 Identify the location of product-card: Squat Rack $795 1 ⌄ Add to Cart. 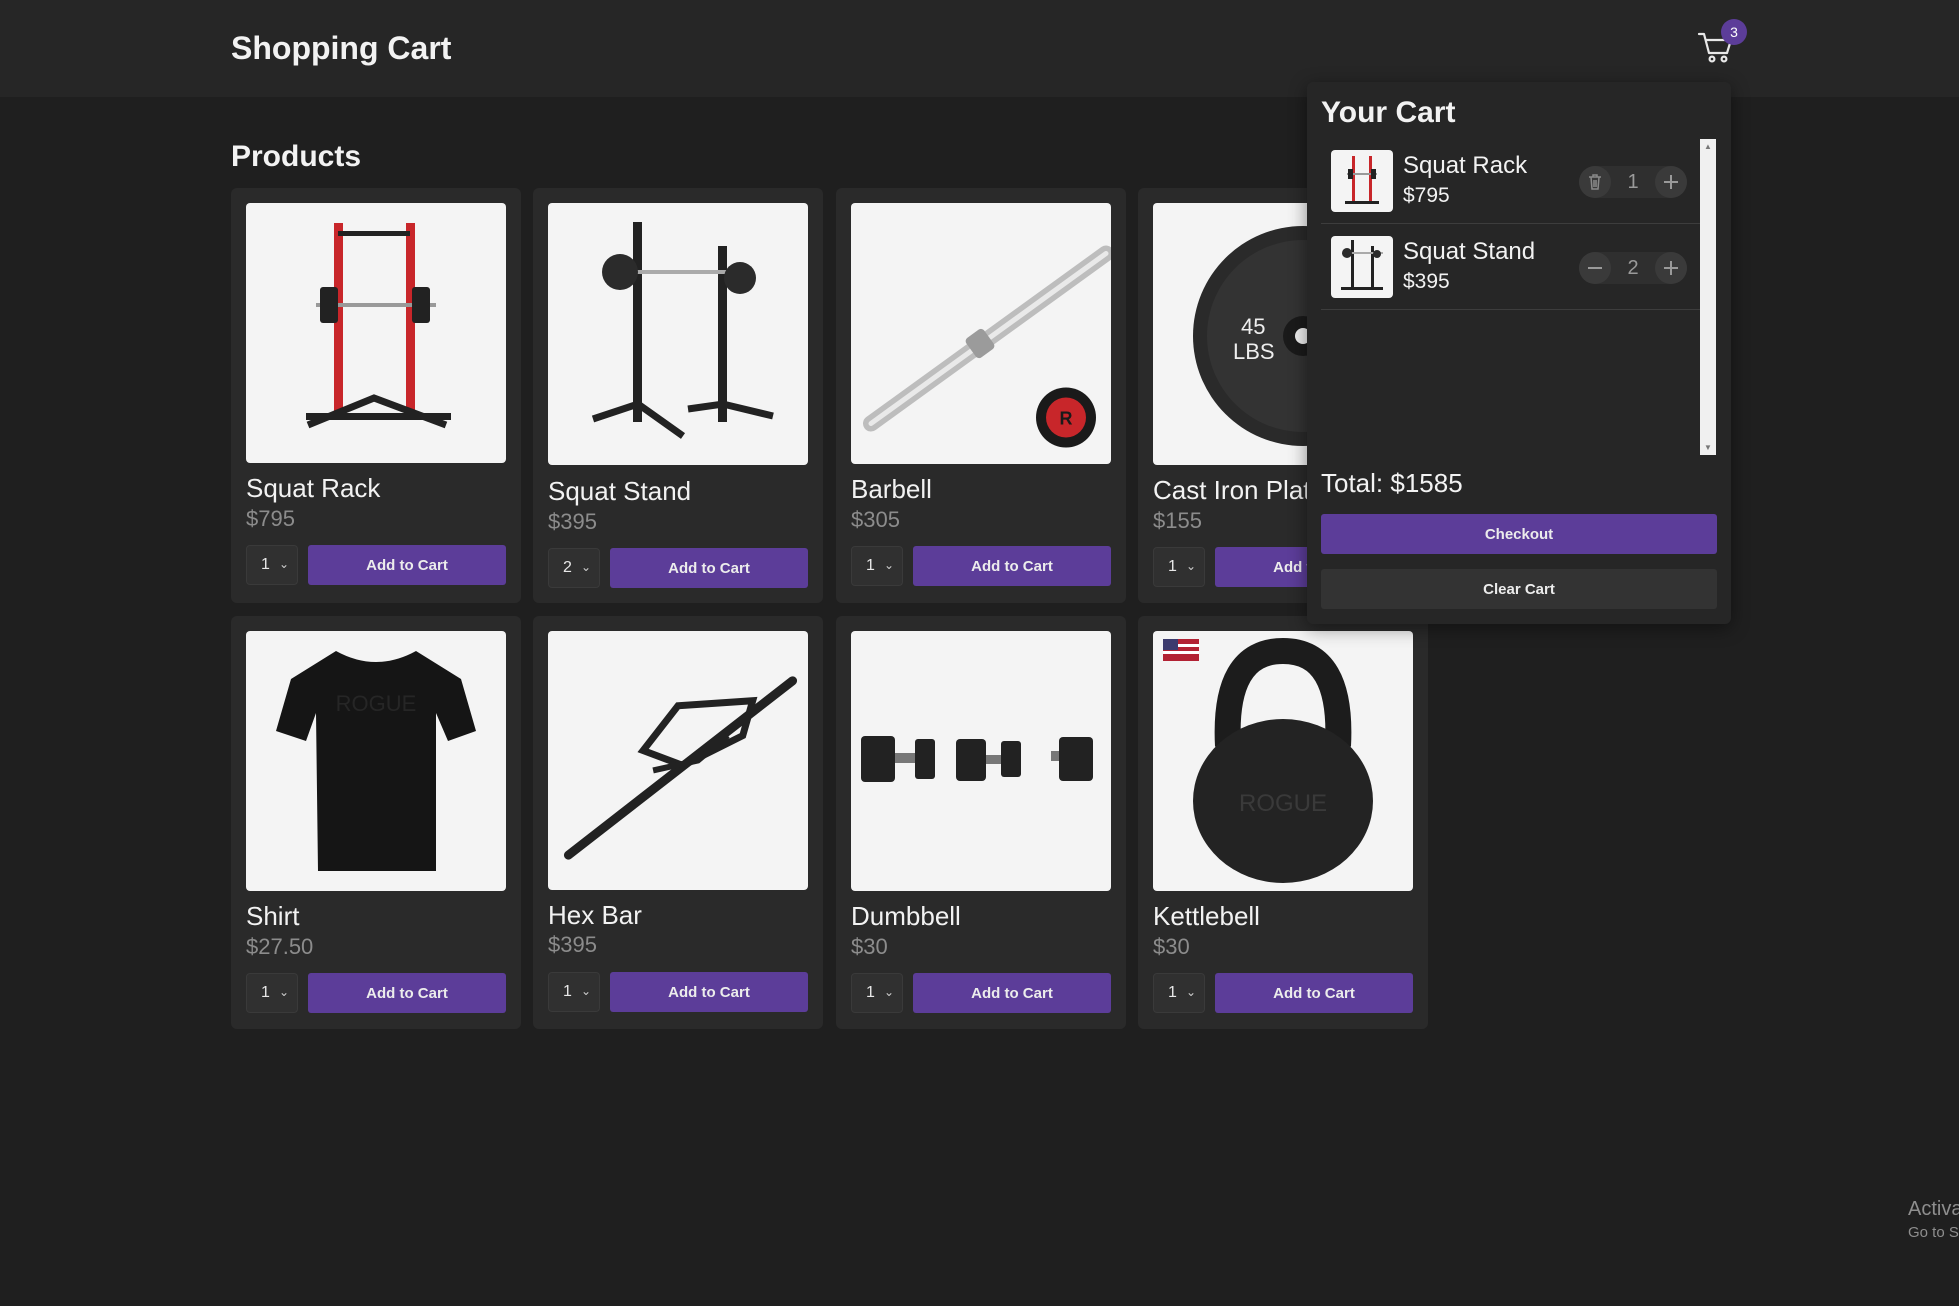
(376, 395).